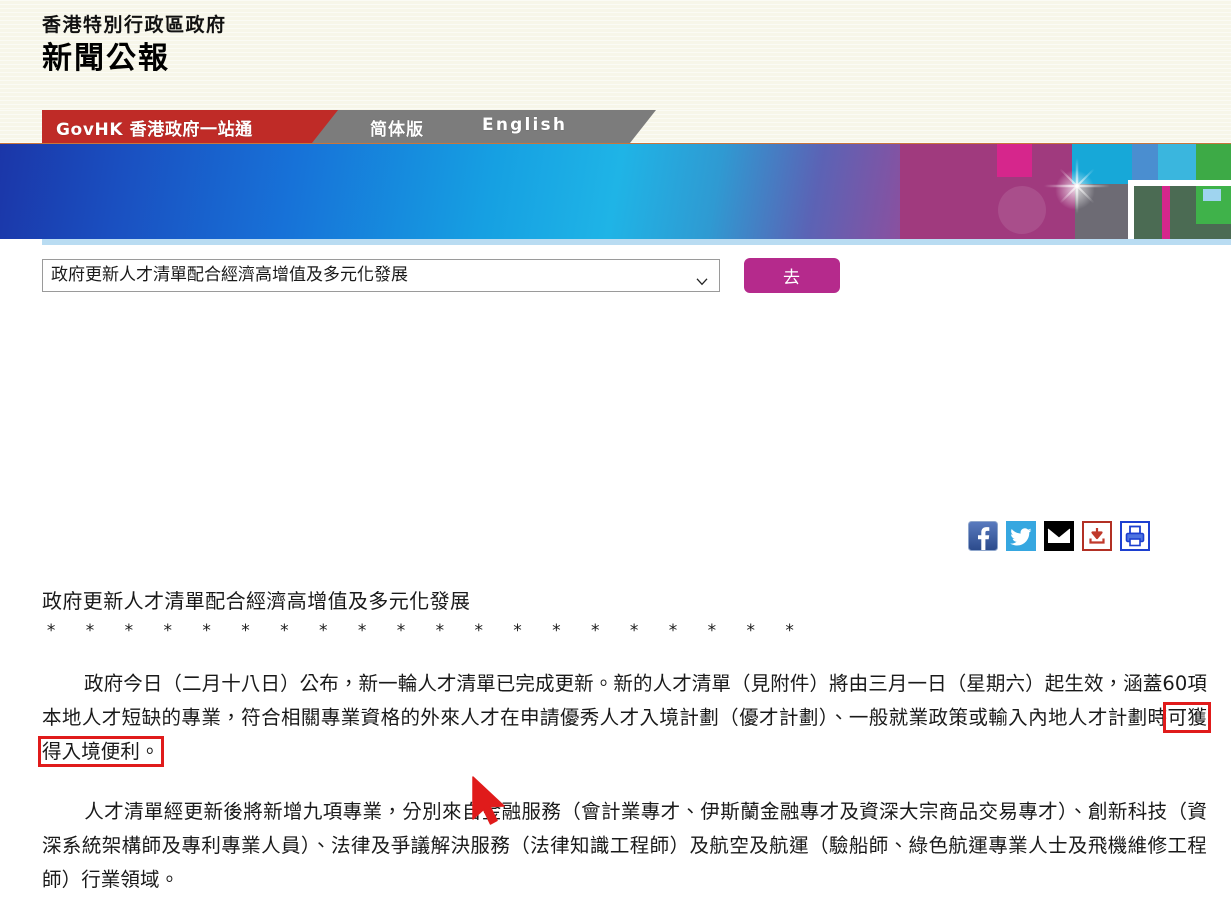 The height and width of the screenshot is (917, 1231). I want to click on social-share-bar, so click(1059, 536).